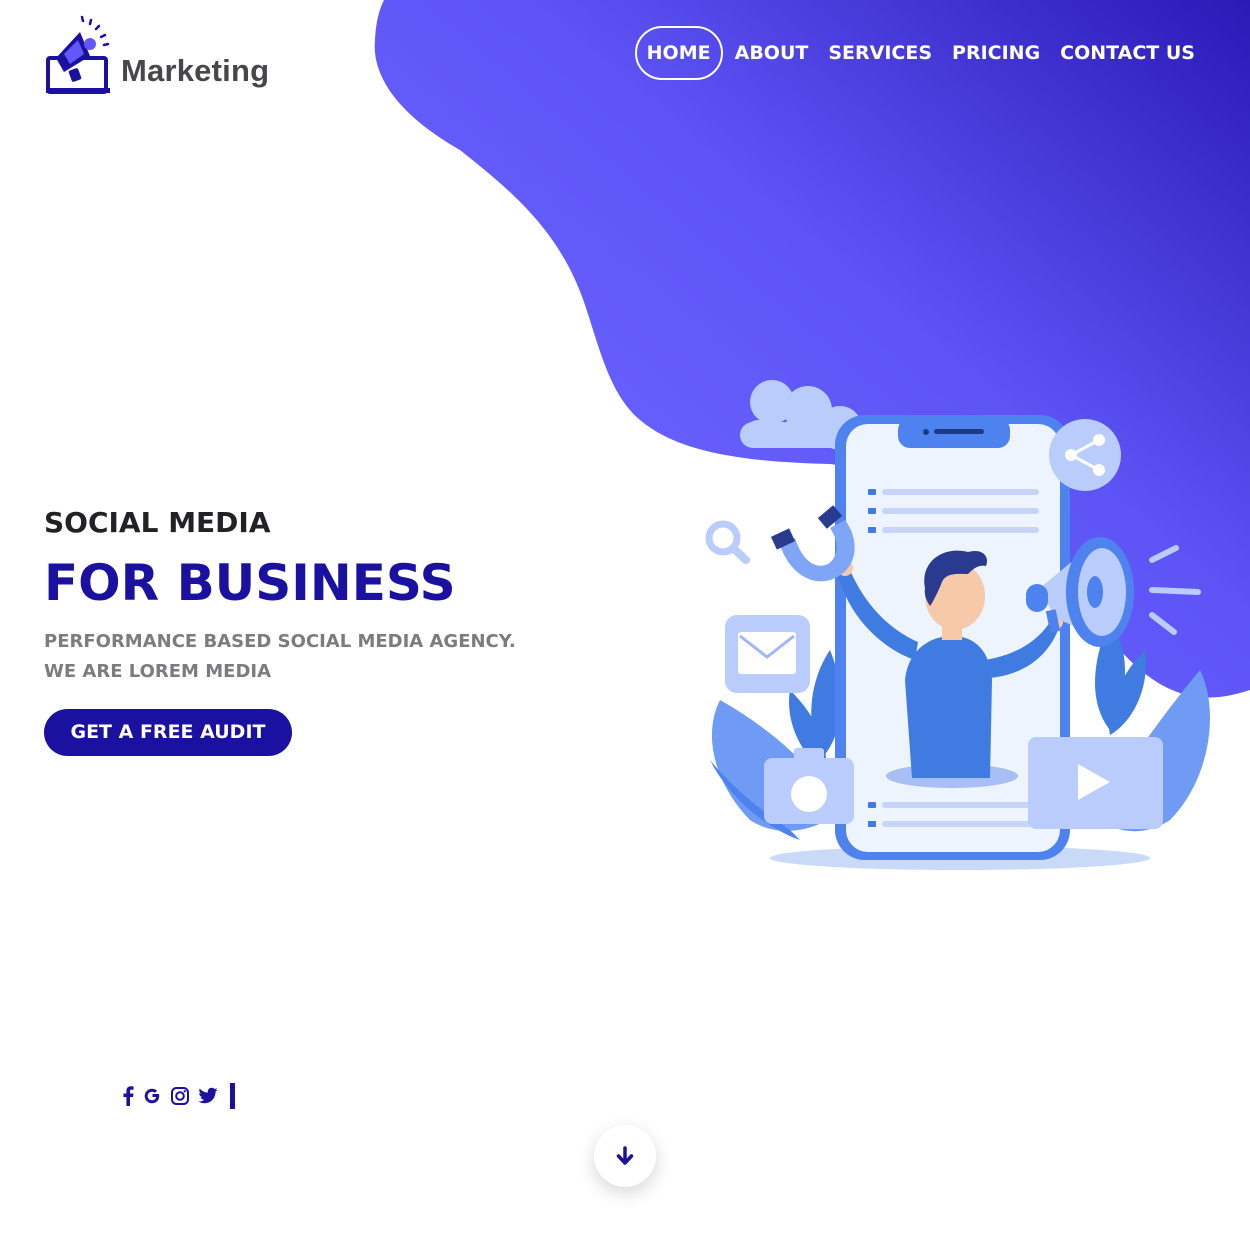  I want to click on free-audit-button: GET A FREE AUDIT, so click(168, 732).